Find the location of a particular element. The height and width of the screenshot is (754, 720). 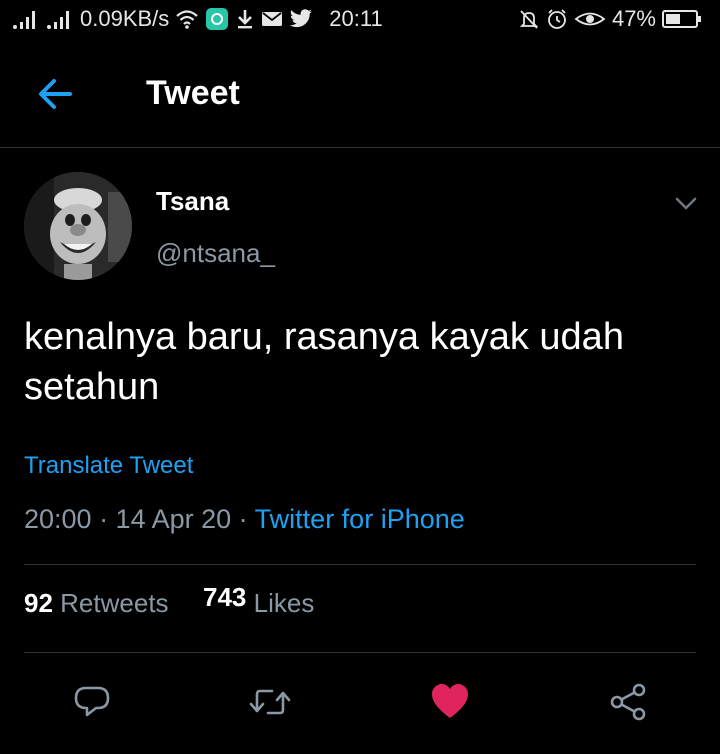

status-bar: 0.09KB/s 20:11 47% is located at coordinates (360, 19).